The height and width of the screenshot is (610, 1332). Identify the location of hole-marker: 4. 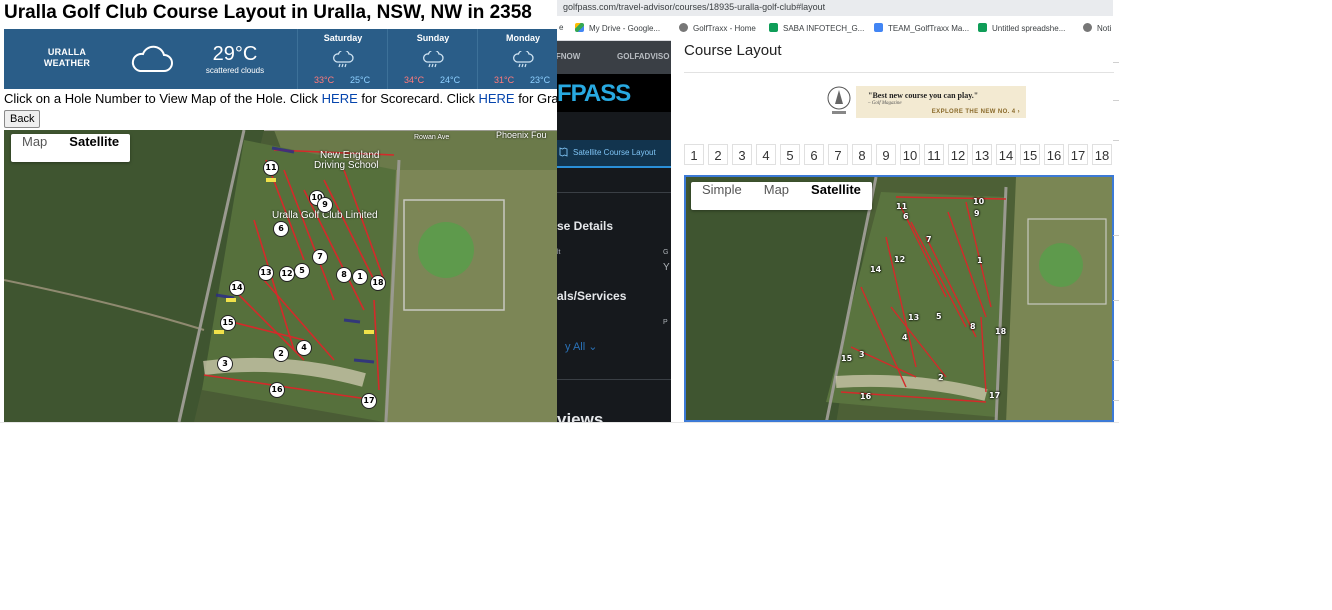
(304, 348).